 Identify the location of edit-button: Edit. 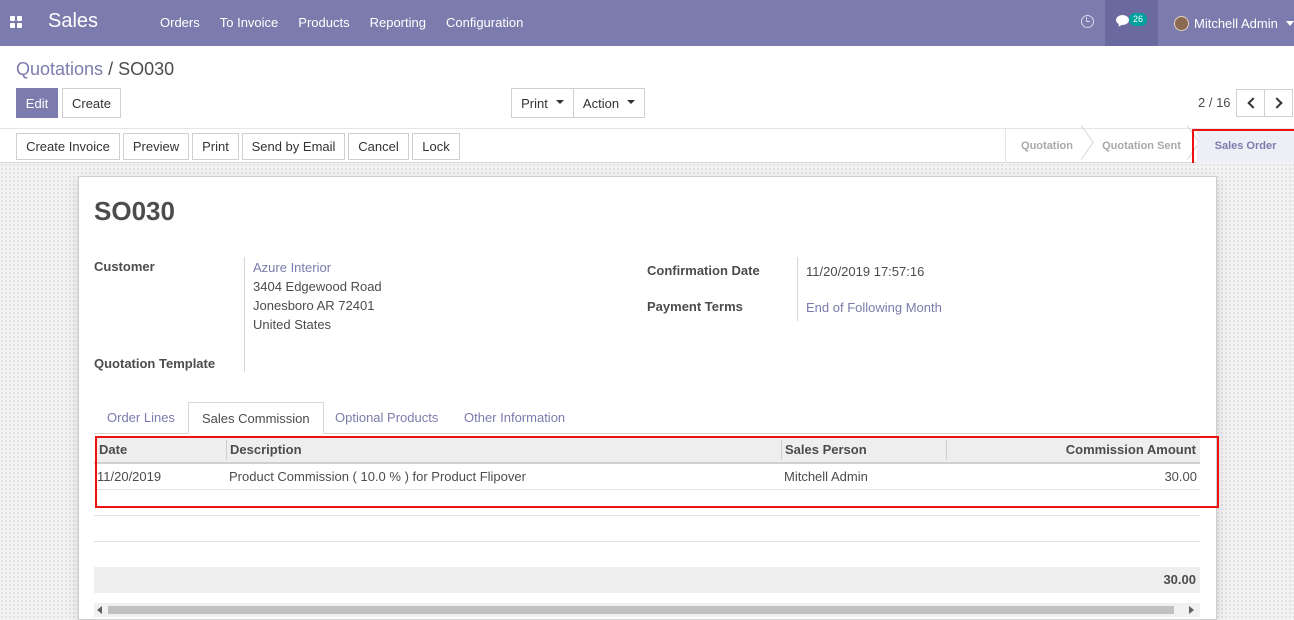
(37, 103).